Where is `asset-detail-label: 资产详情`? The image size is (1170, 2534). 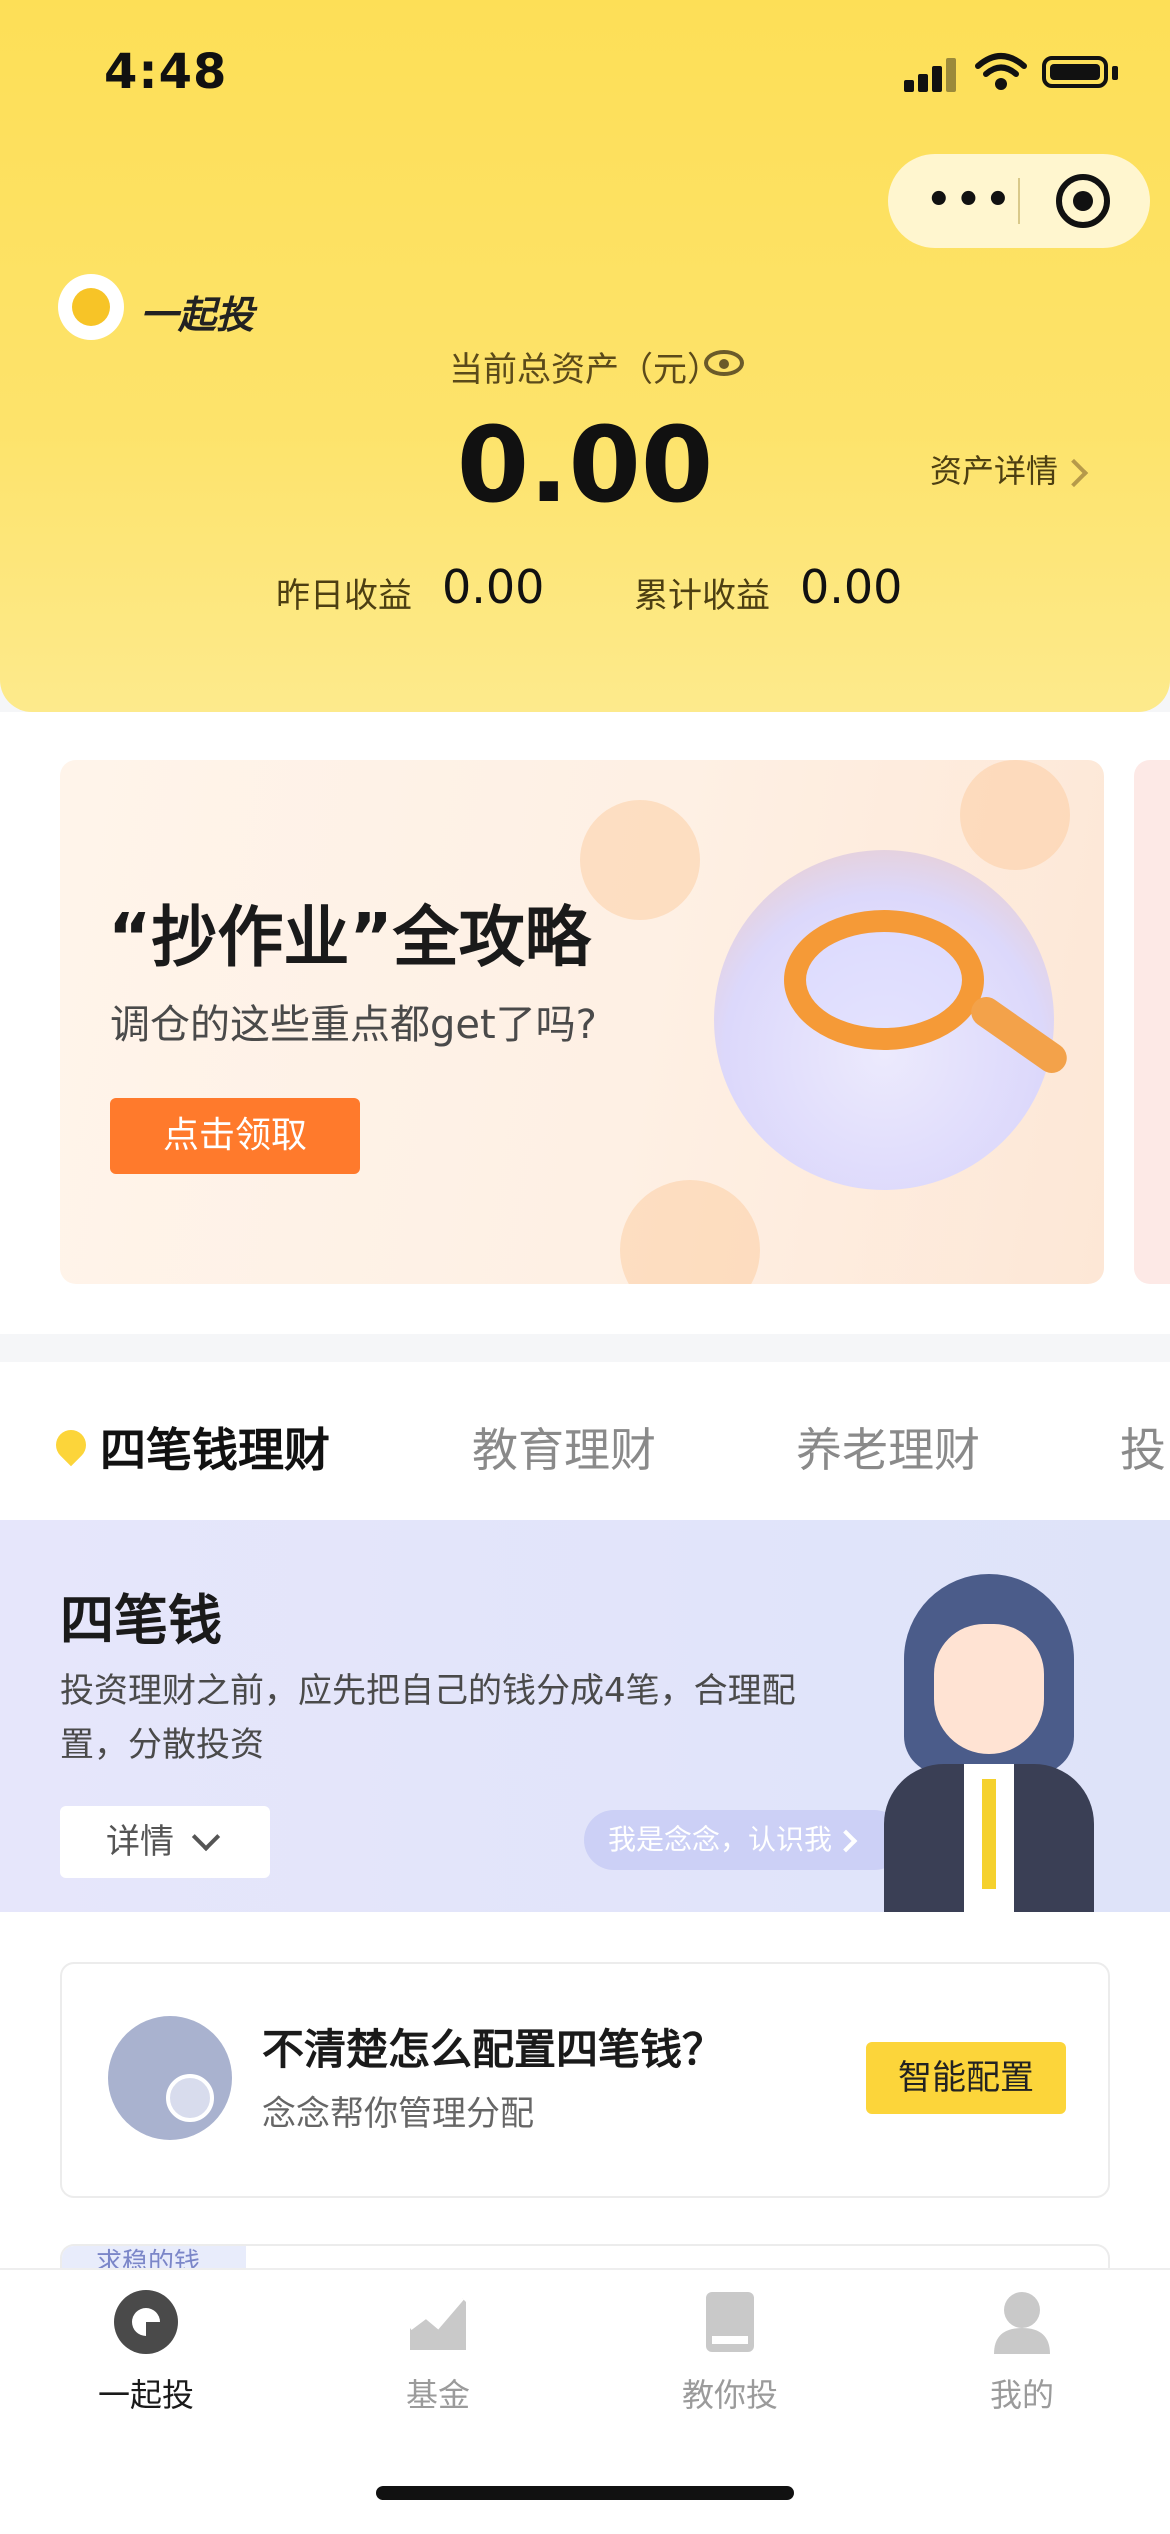 asset-detail-label: 资产详情 is located at coordinates (994, 471).